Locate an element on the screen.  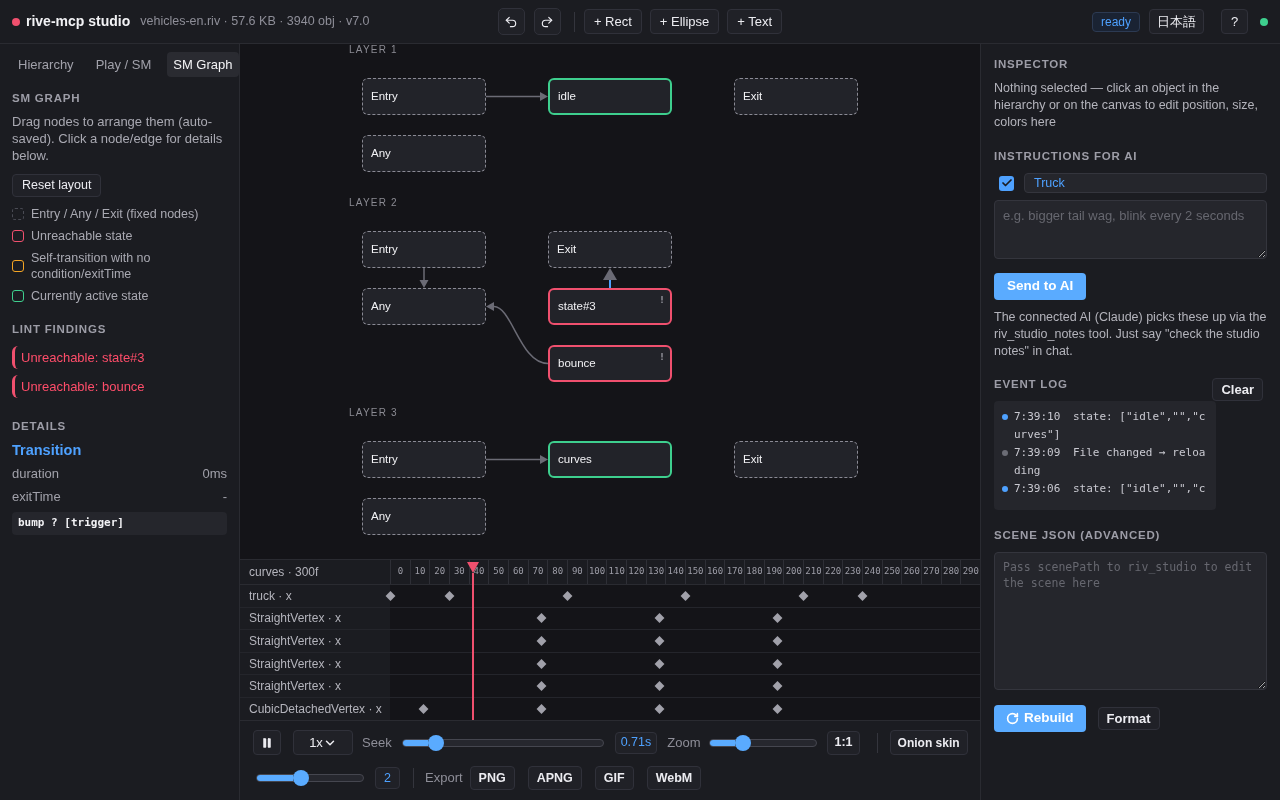
ruler-tick-label: 80 is located at coordinates (558, 572).